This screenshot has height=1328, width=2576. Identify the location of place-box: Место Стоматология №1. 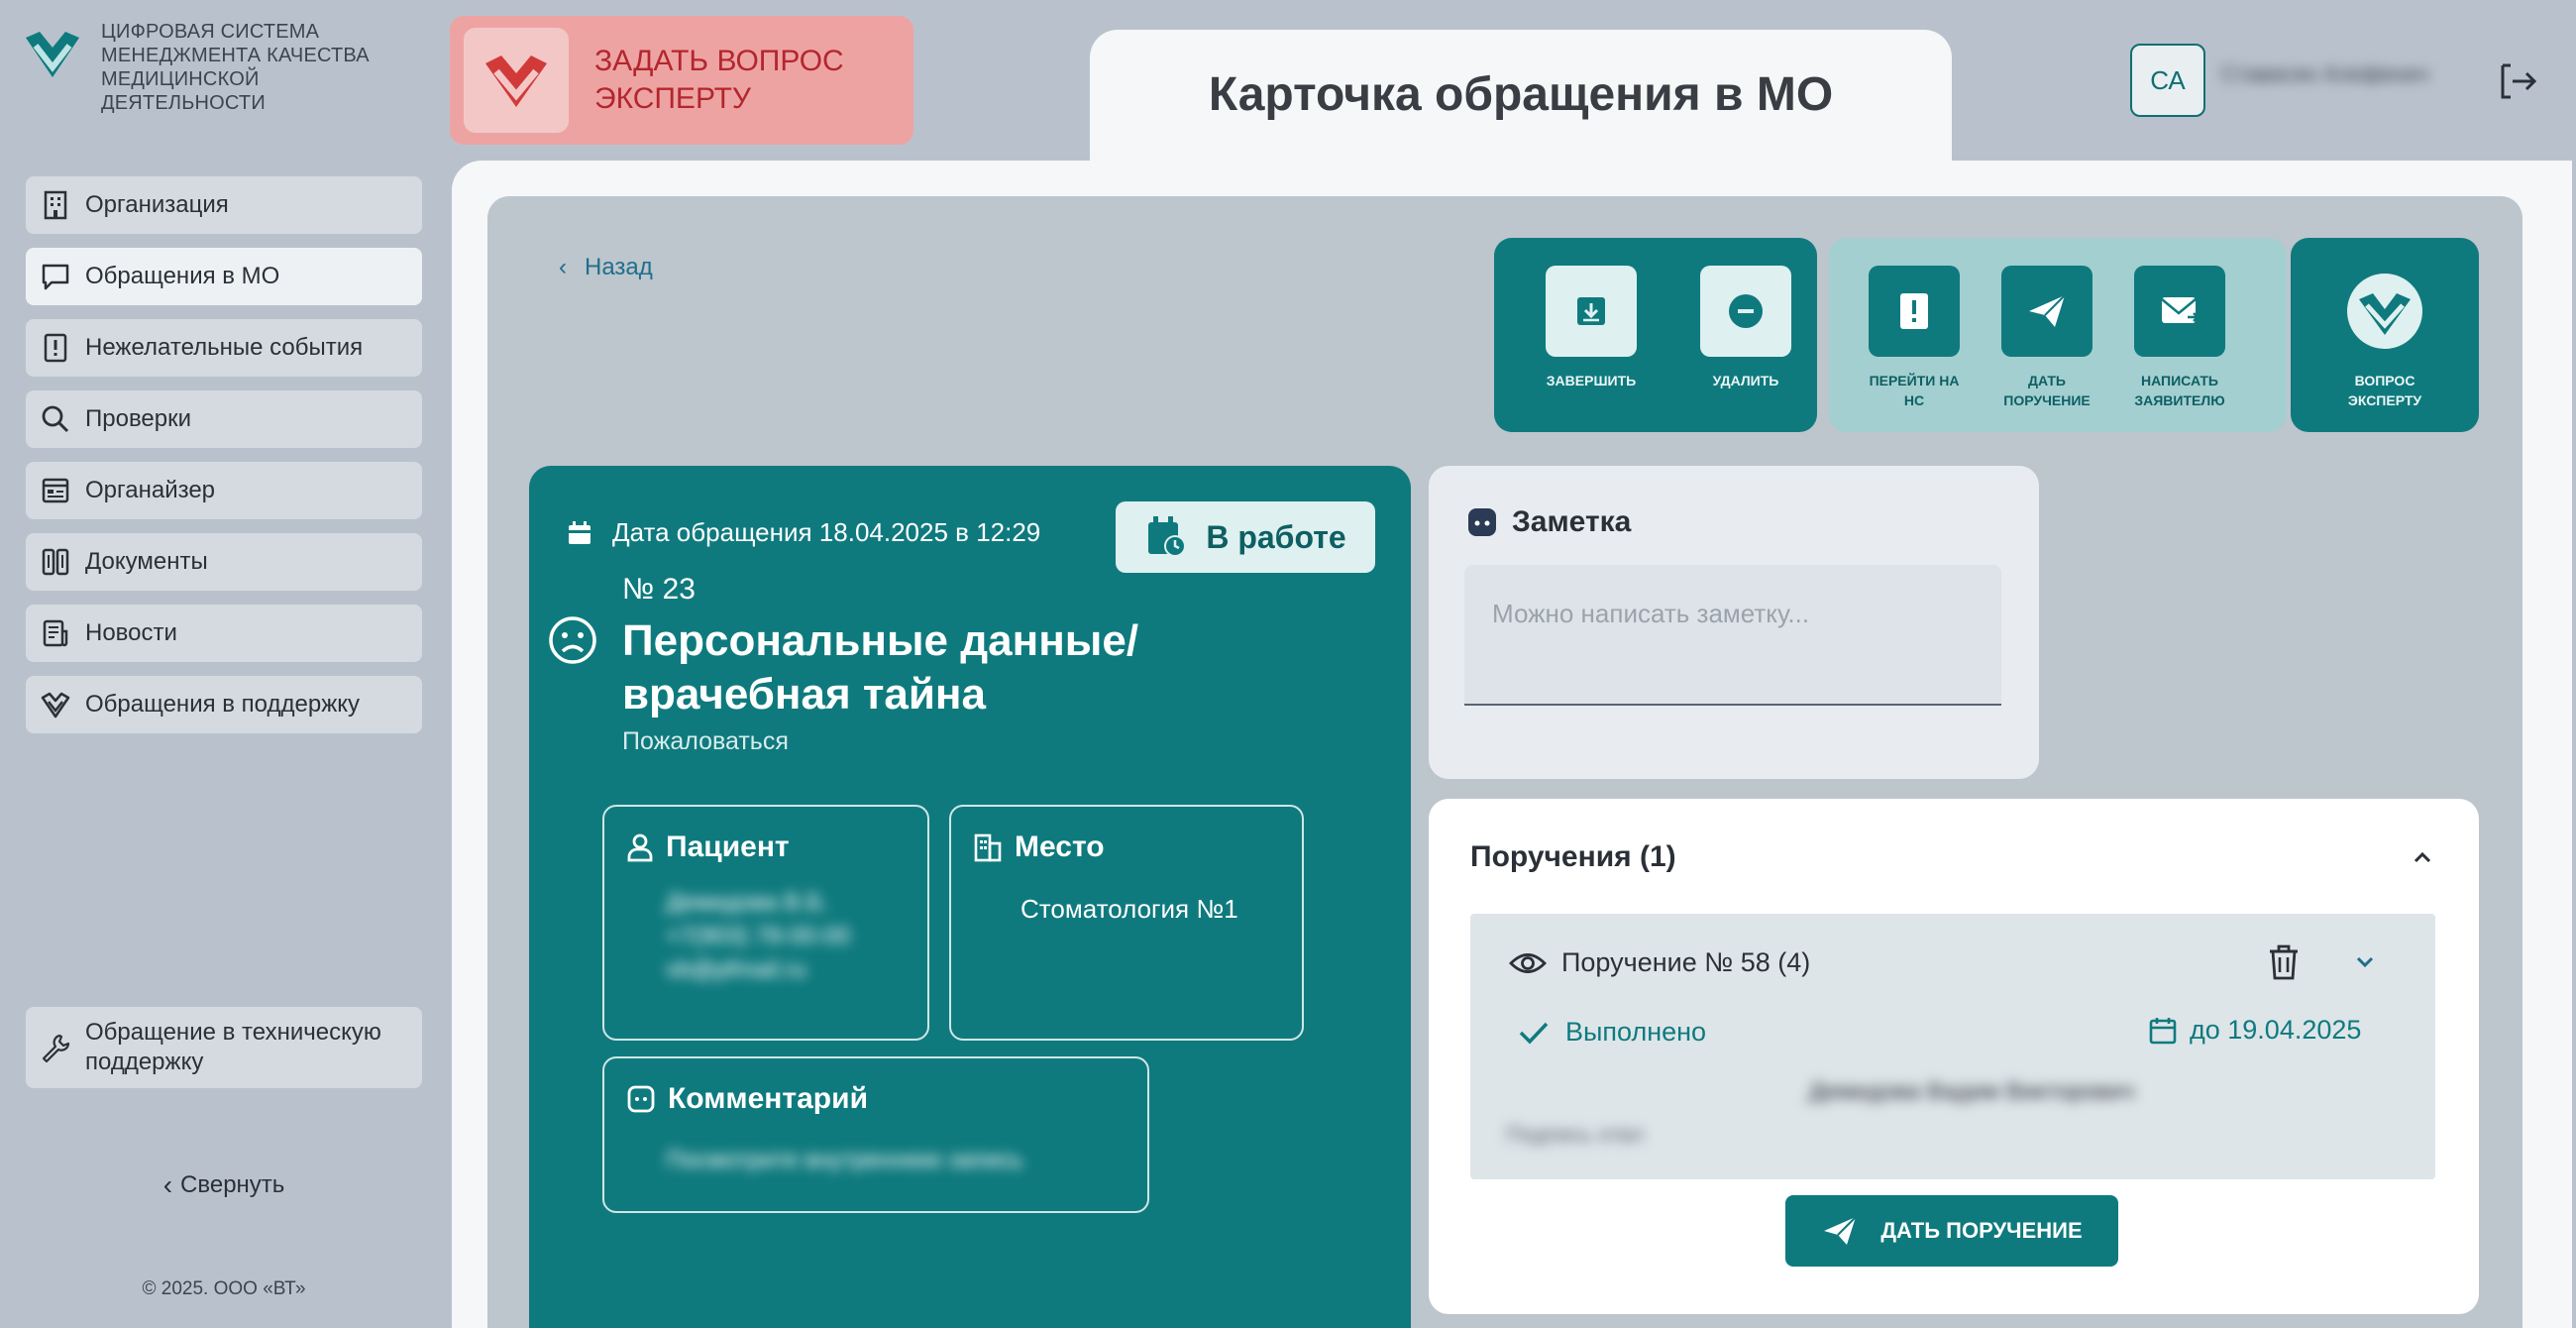
(1126, 923).